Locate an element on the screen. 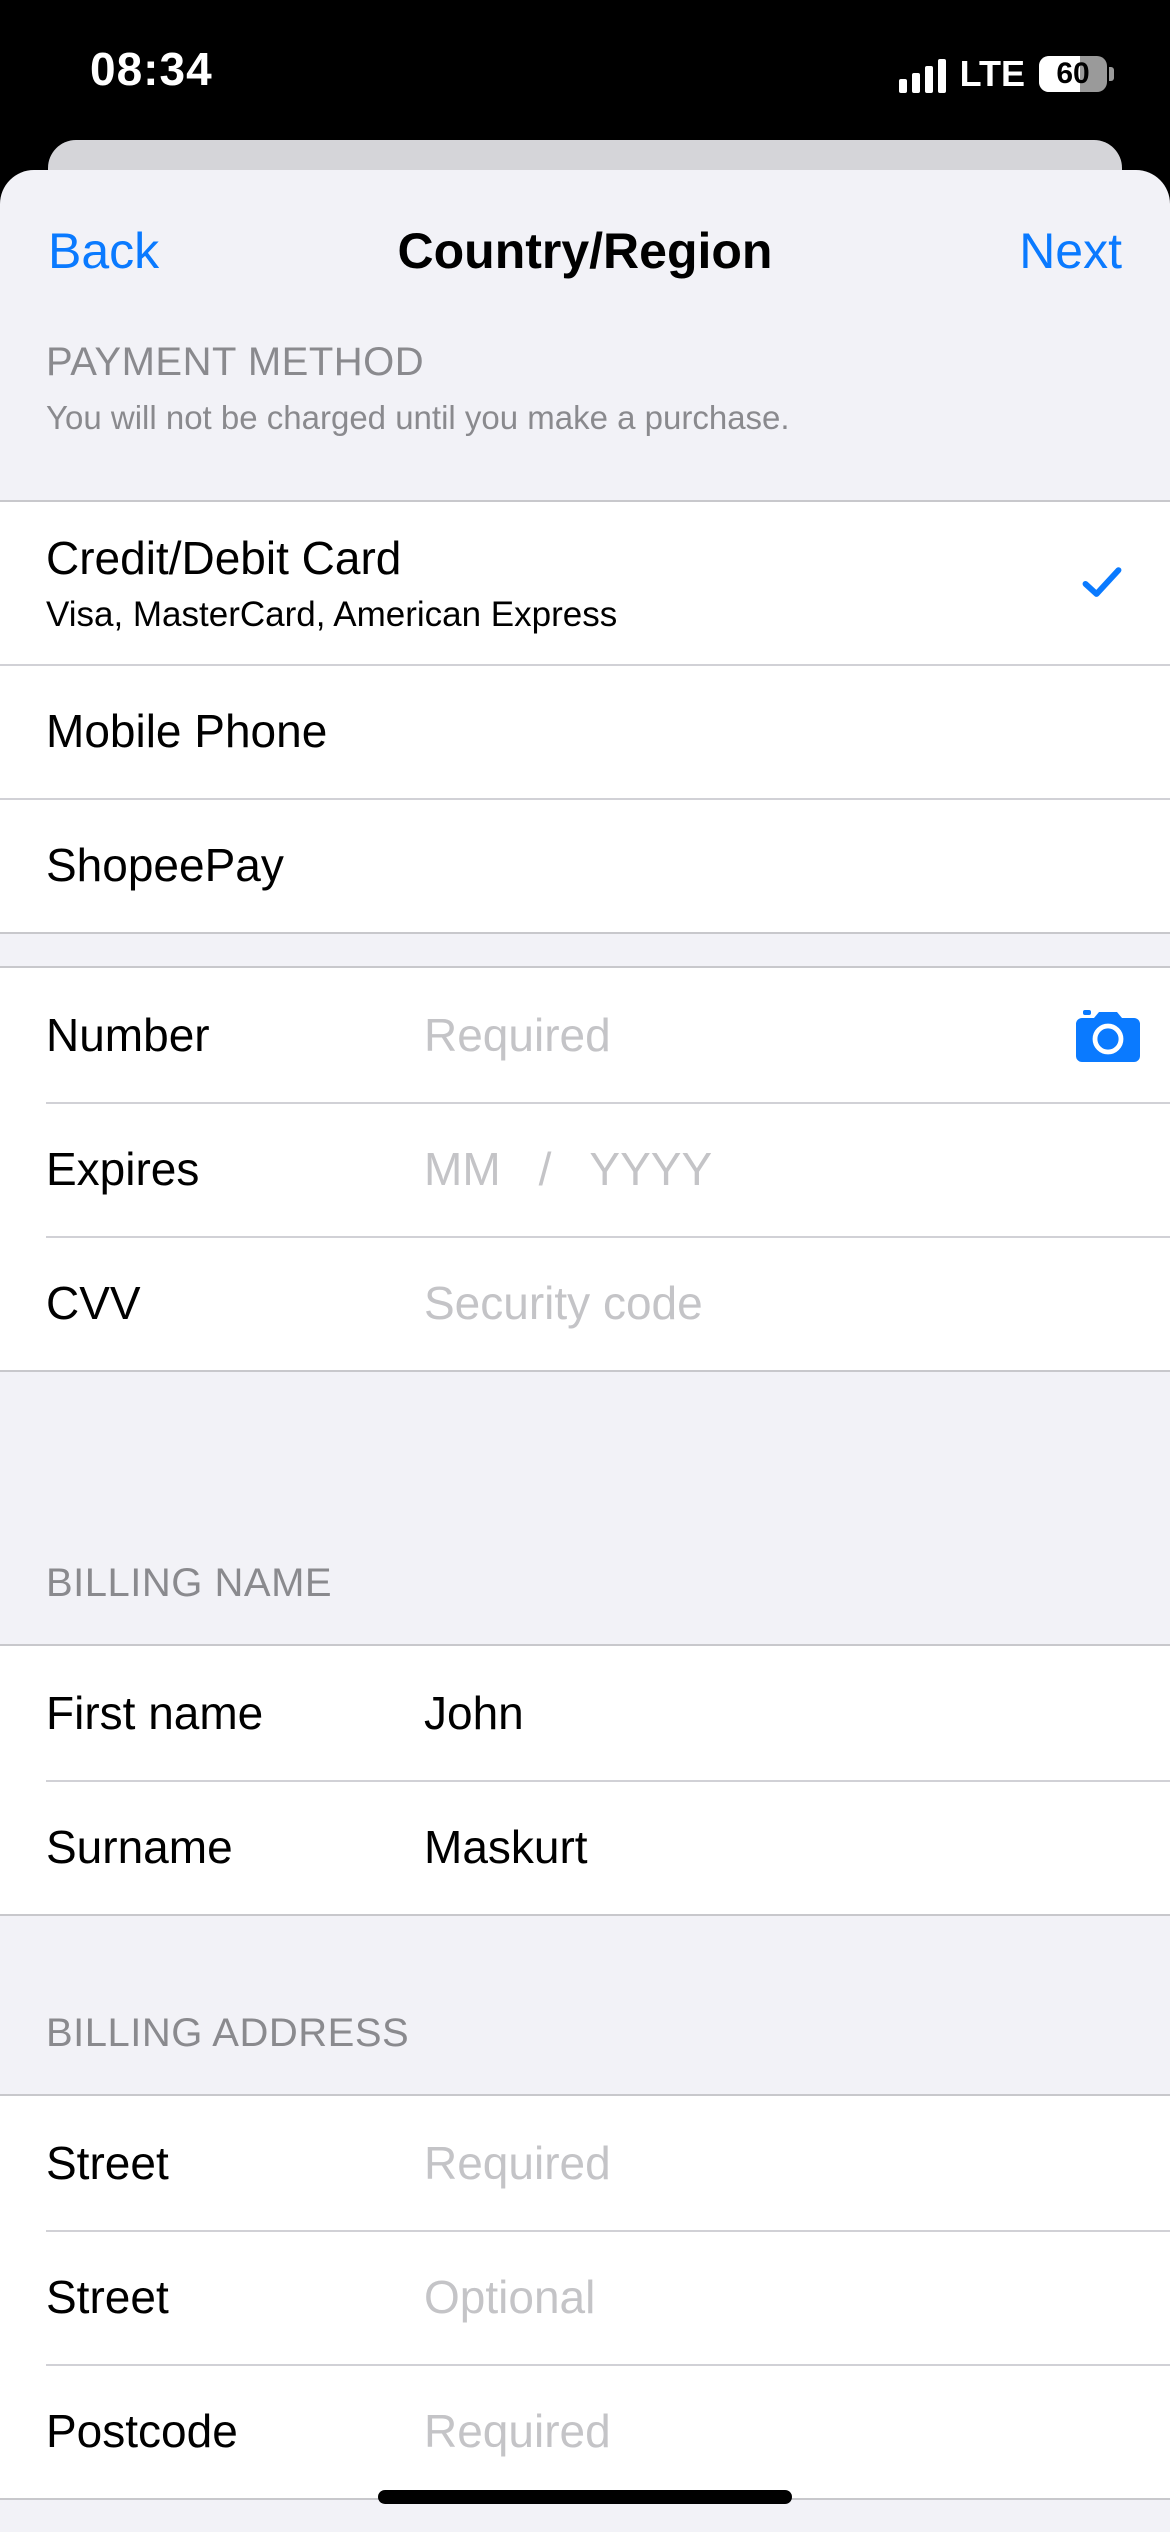 Image resolution: width=1170 pixels, height=2532 pixels. street-2-label: Street is located at coordinates (107, 2297).